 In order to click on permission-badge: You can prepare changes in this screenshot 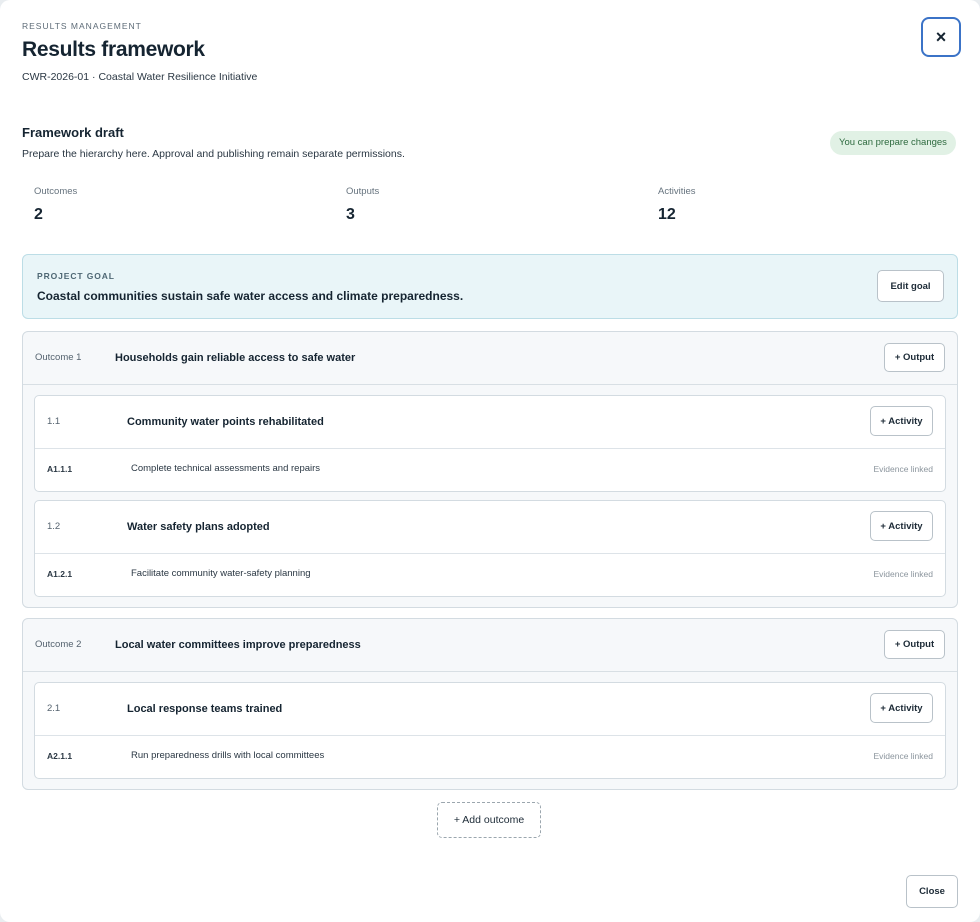, I will do `click(893, 143)`.